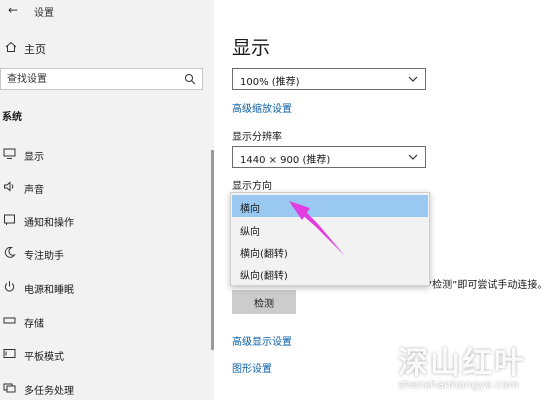 This screenshot has width=550, height=400. Describe the element at coordinates (34, 324) in the screenshot. I see `sidebar-item-label: 存储` at that location.